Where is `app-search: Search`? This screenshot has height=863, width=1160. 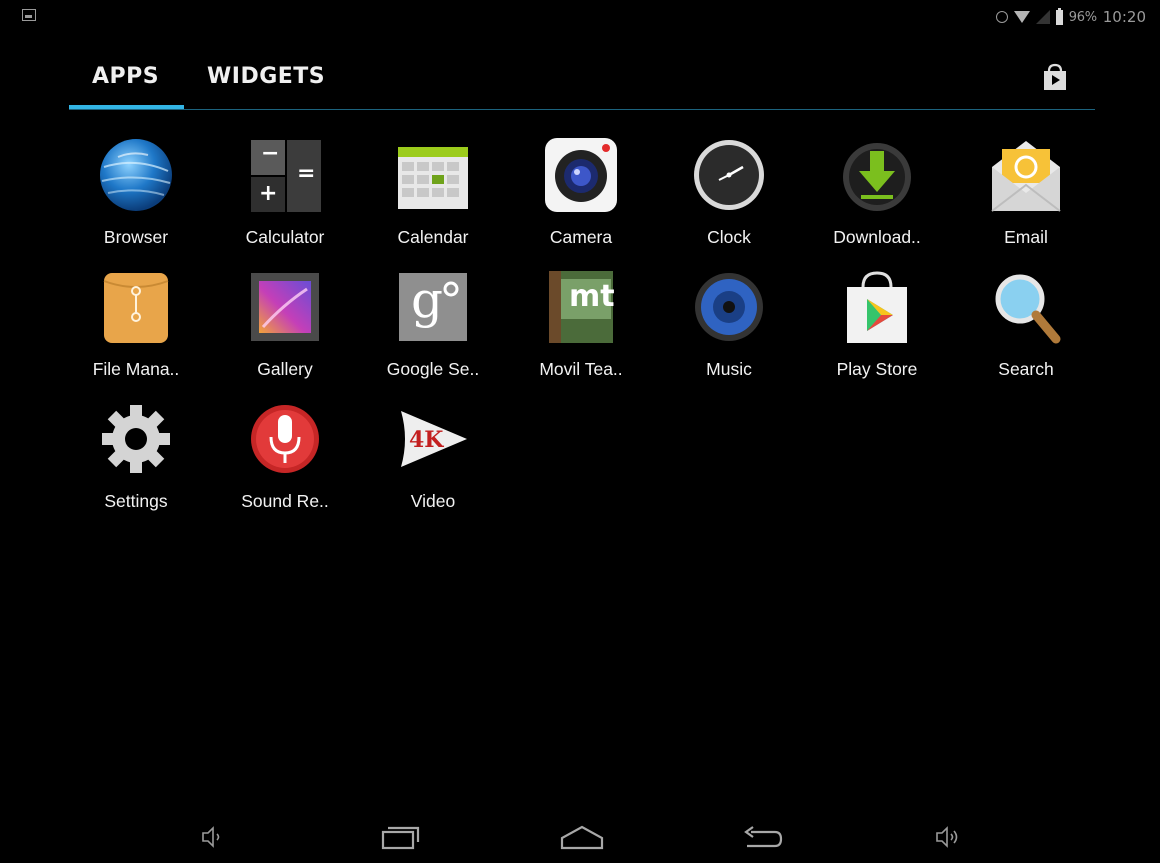
app-search: Search is located at coordinates (1026, 334).